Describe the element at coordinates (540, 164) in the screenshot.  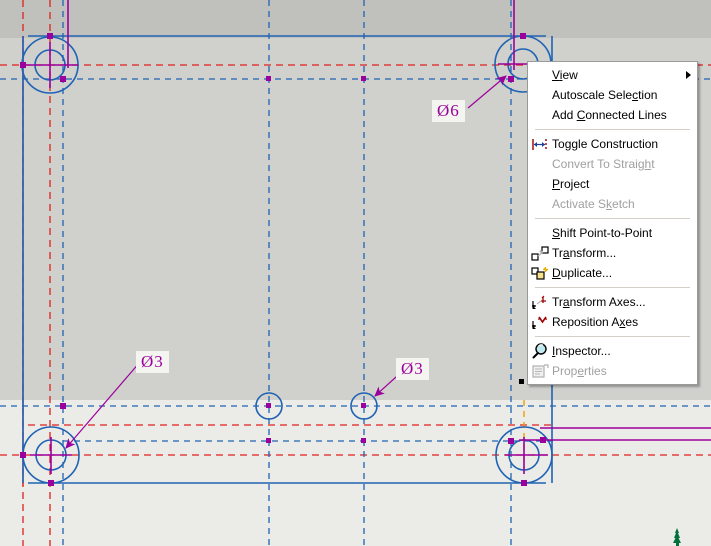
I see `convert-straight-icon` at that location.